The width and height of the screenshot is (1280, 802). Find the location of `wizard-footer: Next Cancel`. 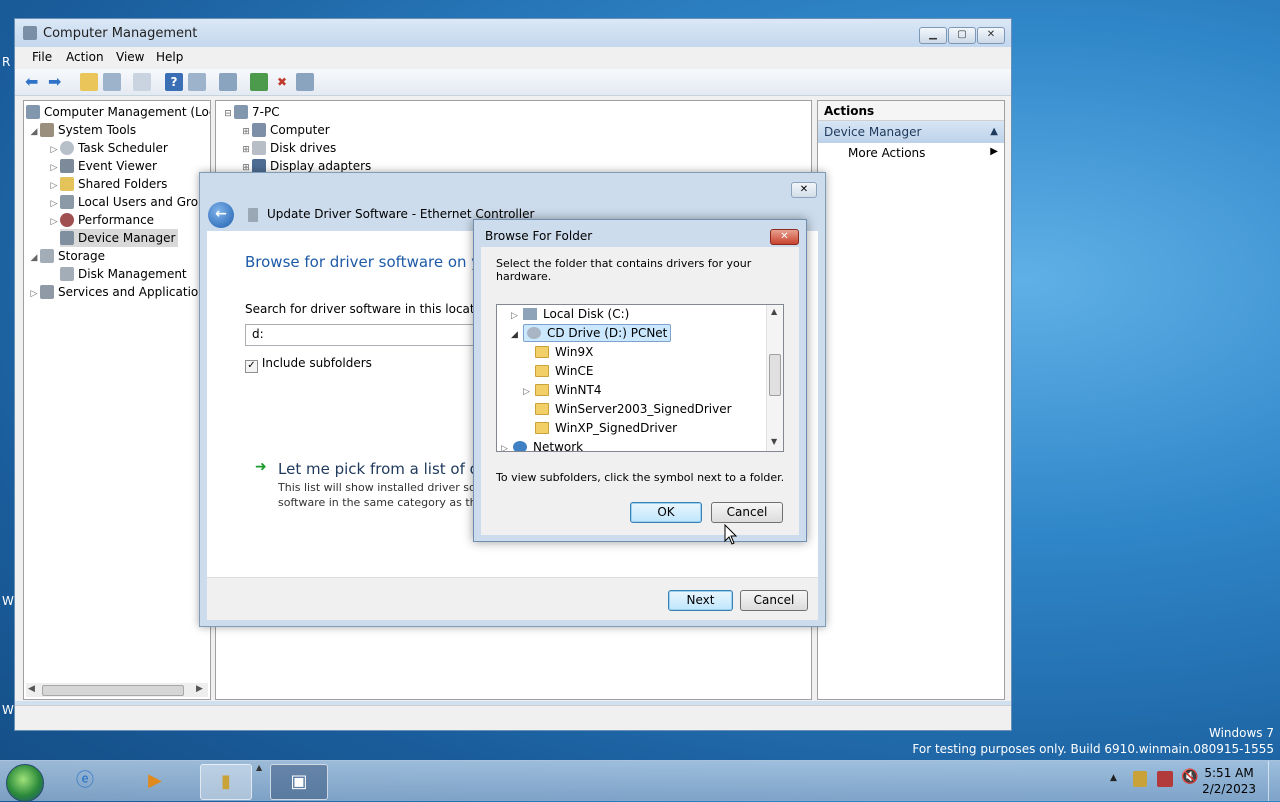

wizard-footer: Next Cancel is located at coordinates (512, 598).